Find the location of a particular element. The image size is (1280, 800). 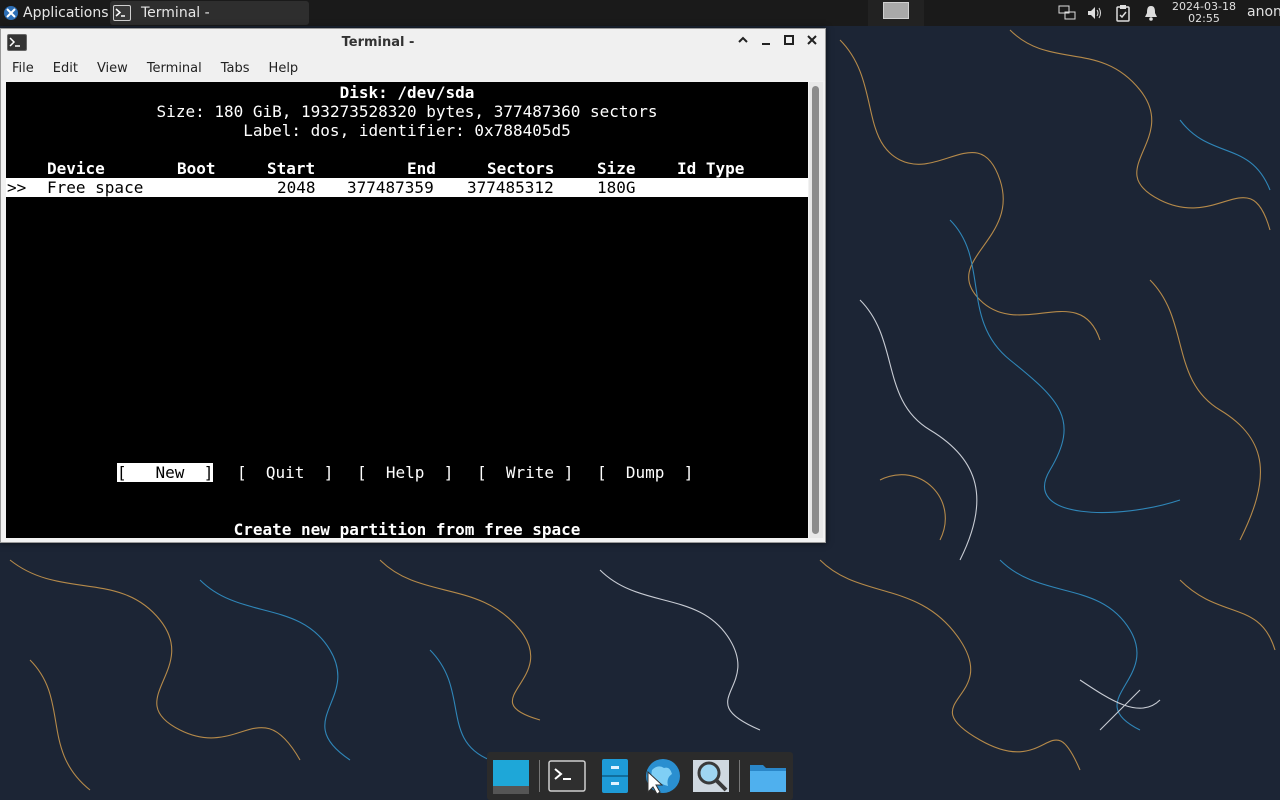

menu-help: Help is located at coordinates (282, 69).